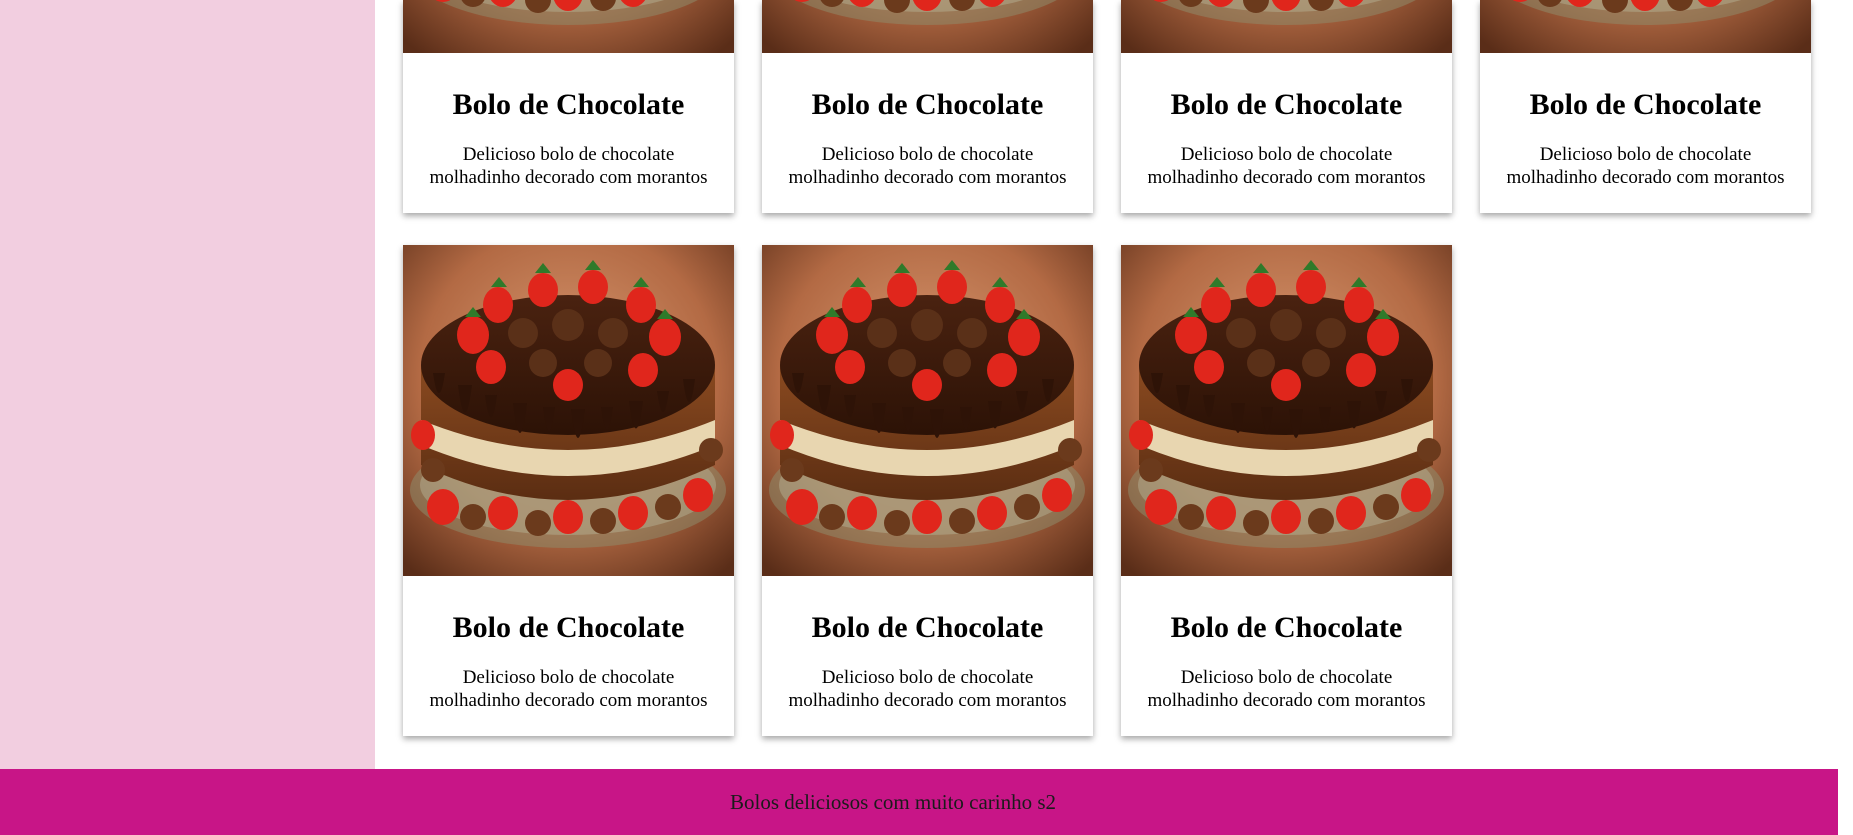 The image size is (1853, 835). Describe the element at coordinates (893, 802) in the screenshot. I see `footer-text: Bolos deliciosos com muito carinho s2` at that location.